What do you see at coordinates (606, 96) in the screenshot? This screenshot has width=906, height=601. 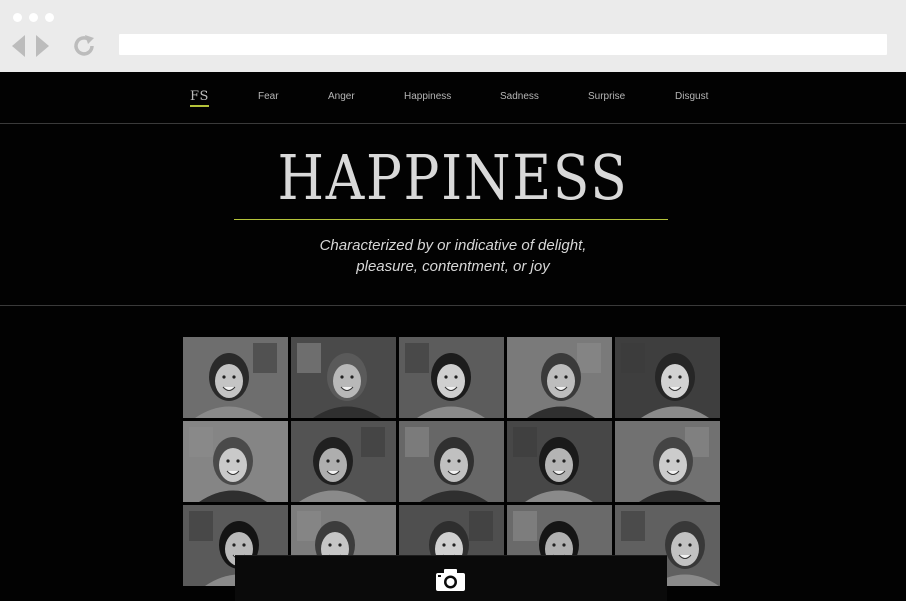 I see `nav-link-surprise: Surprise` at bounding box center [606, 96].